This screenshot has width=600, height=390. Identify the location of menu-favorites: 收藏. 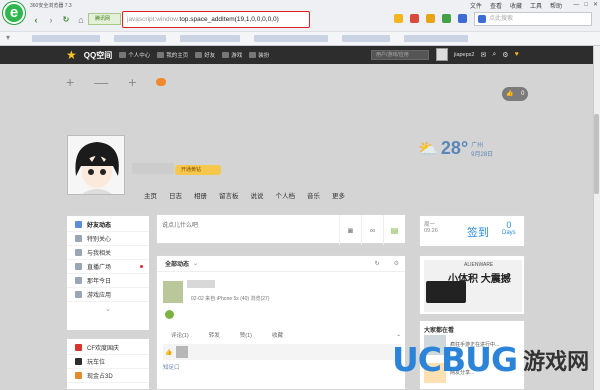
(516, 5).